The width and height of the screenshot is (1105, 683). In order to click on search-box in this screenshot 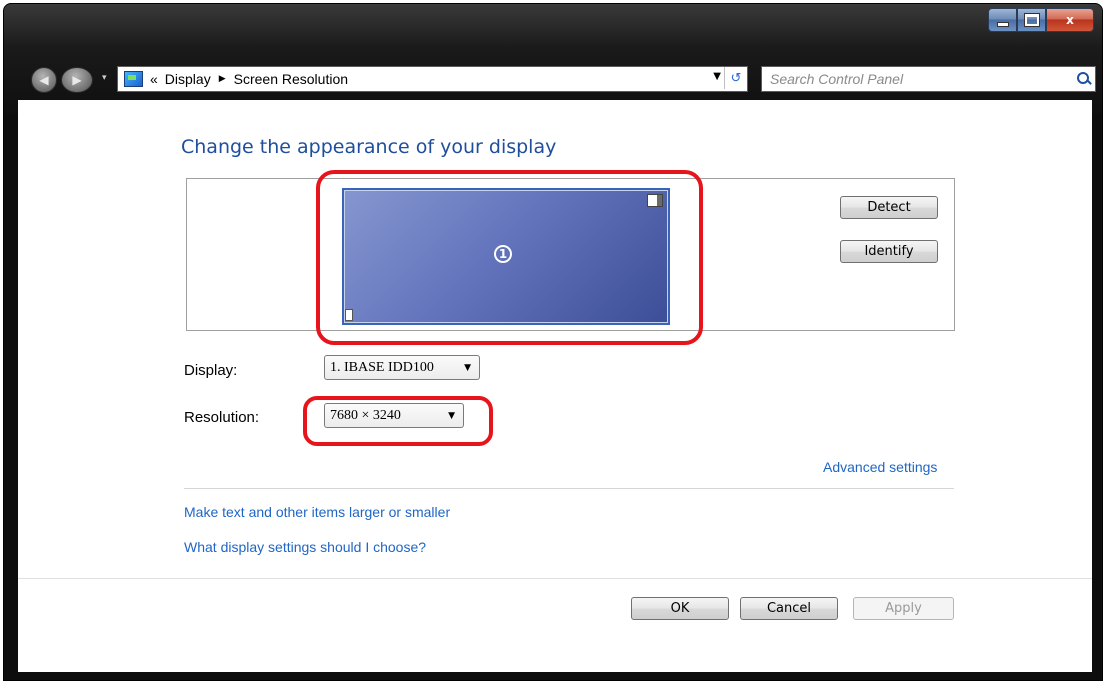, I will do `click(928, 79)`.